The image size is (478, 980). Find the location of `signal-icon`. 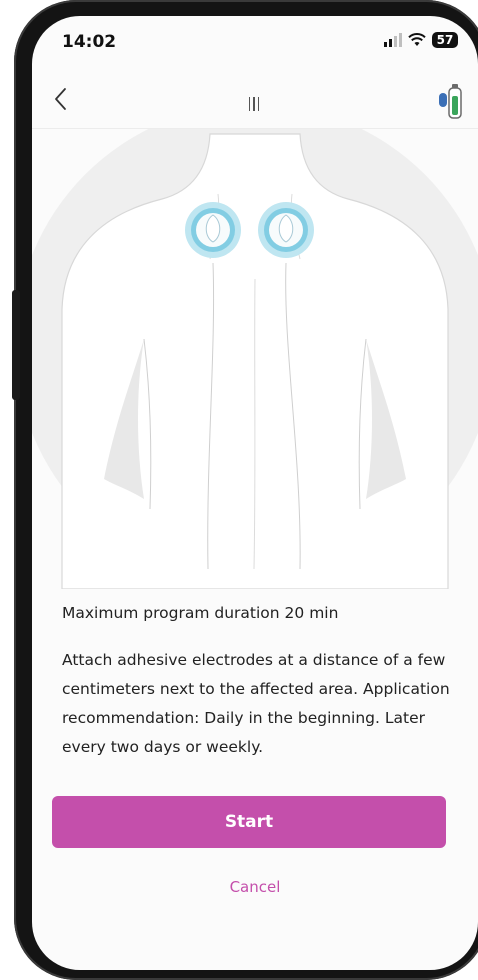

signal-icon is located at coordinates (393, 40).